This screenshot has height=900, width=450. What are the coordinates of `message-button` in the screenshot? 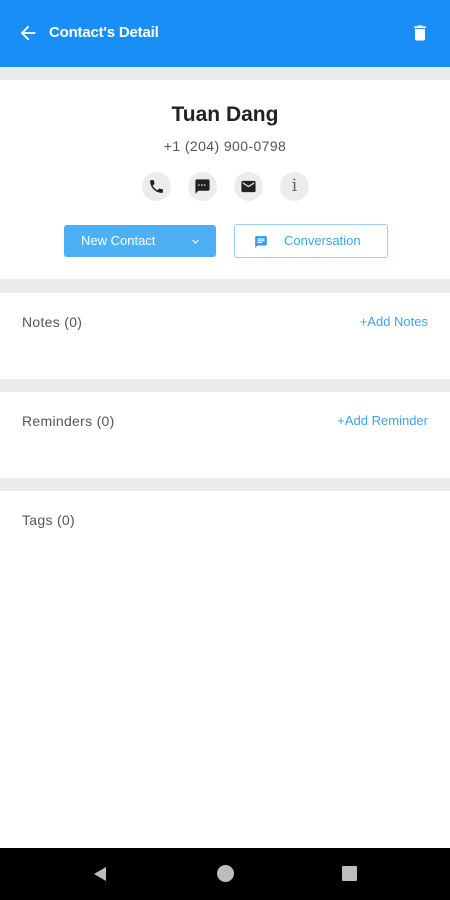 It's located at (202, 186).